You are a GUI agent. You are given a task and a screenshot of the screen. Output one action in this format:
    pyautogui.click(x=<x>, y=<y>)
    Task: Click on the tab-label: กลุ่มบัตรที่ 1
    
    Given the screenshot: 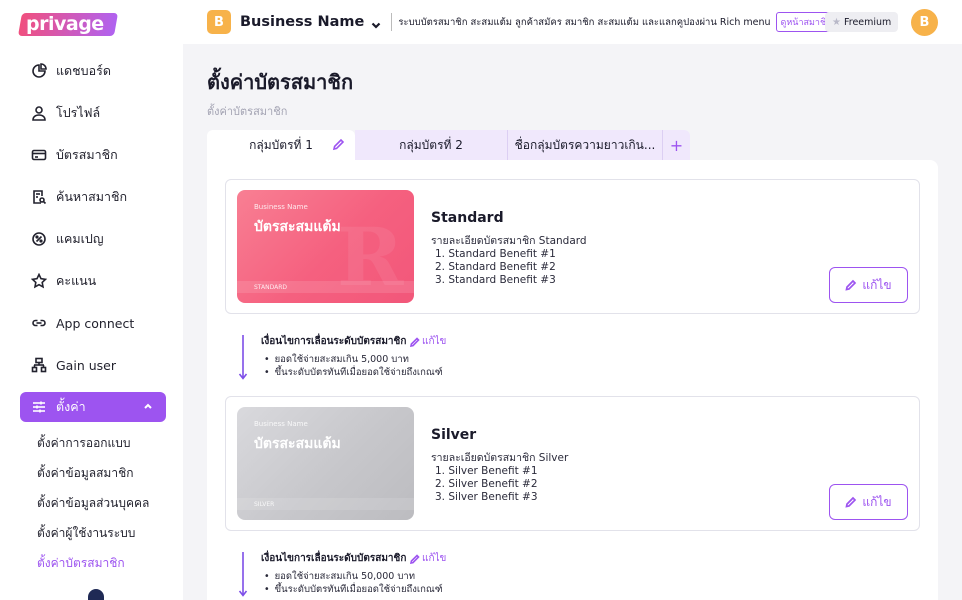 What is the action you would take?
    pyautogui.click(x=281, y=144)
    